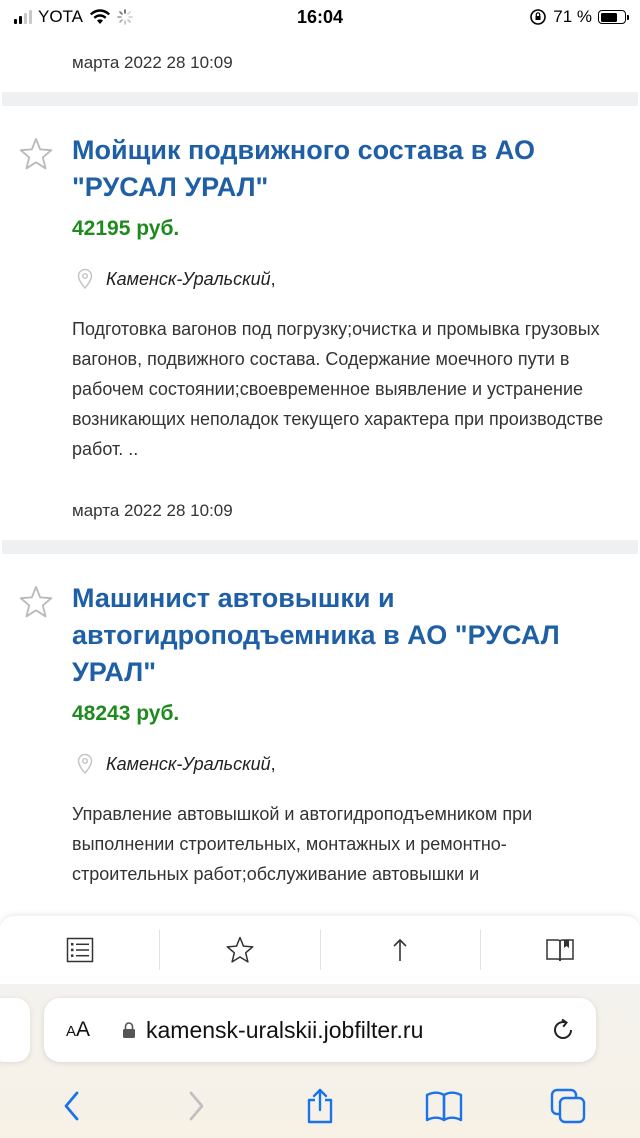 Image resolution: width=640 pixels, height=1138 pixels. What do you see at coordinates (563, 1030) in the screenshot?
I see `reload-icon` at bounding box center [563, 1030].